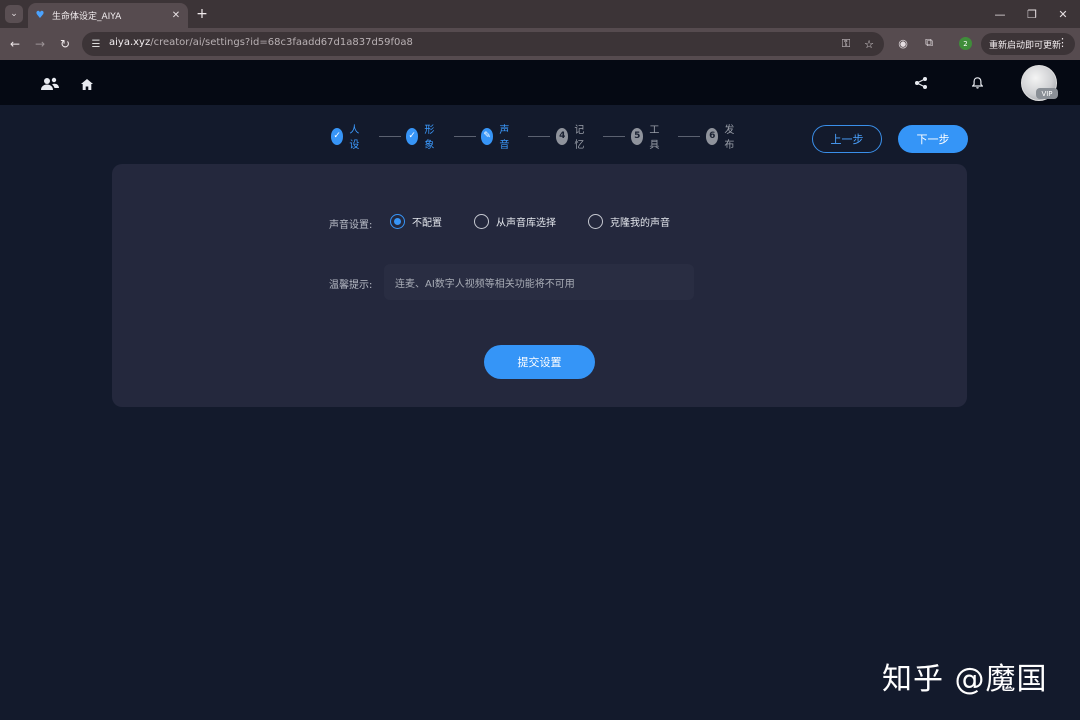  I want to click on step-memory: 4 记忆, so click(572, 138).